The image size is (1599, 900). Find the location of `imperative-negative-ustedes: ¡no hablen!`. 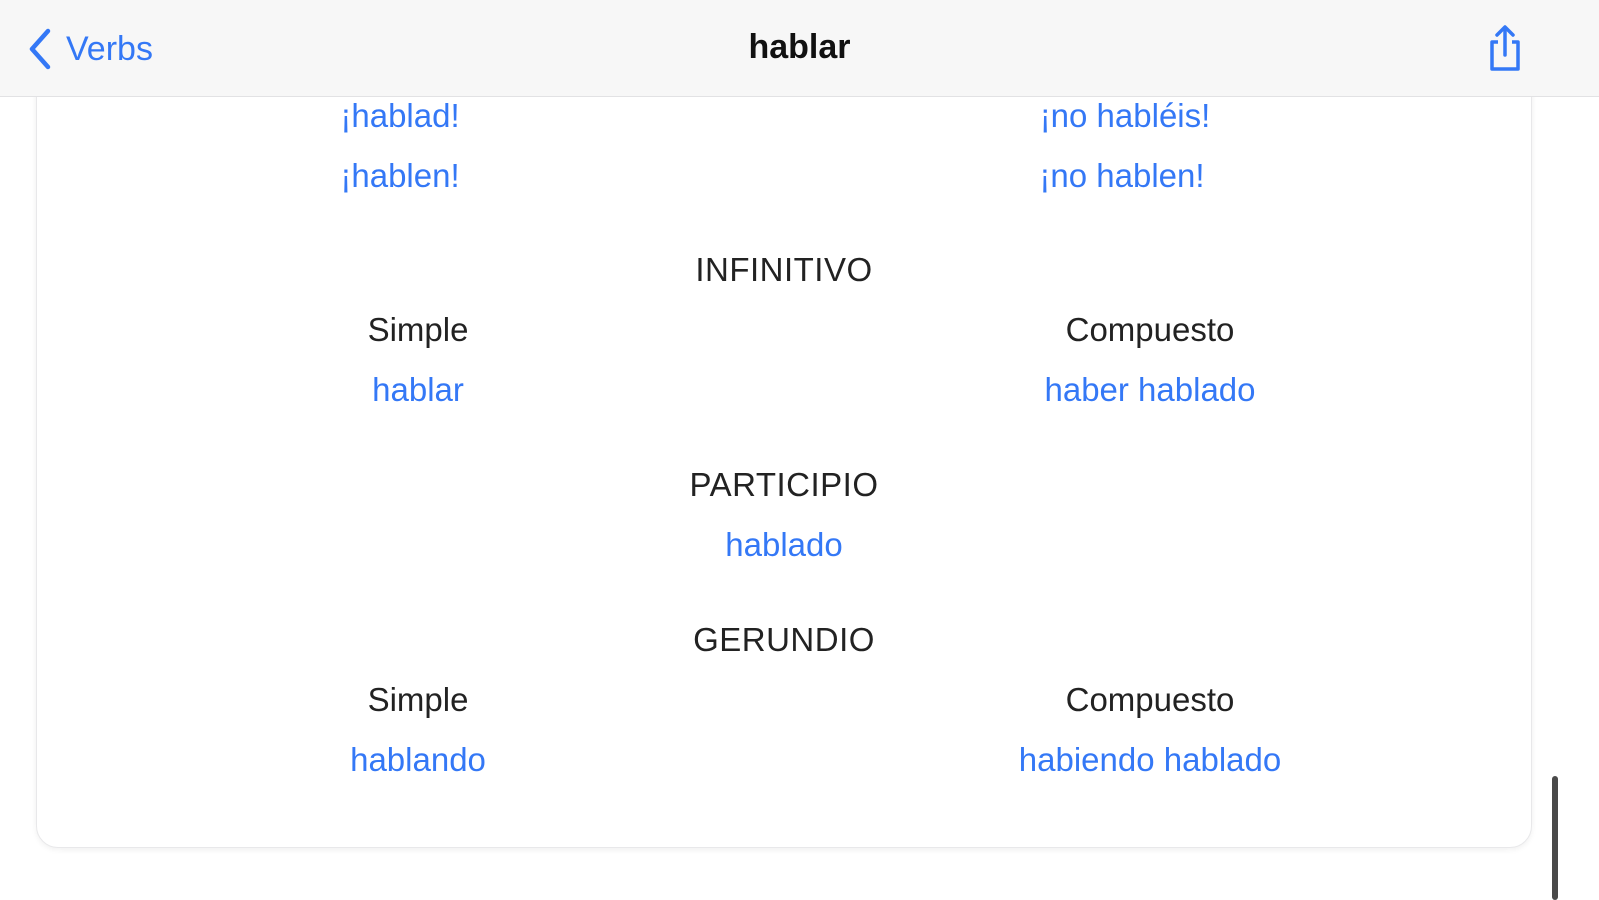

imperative-negative-ustedes: ¡no hablen! is located at coordinates (1121, 176).